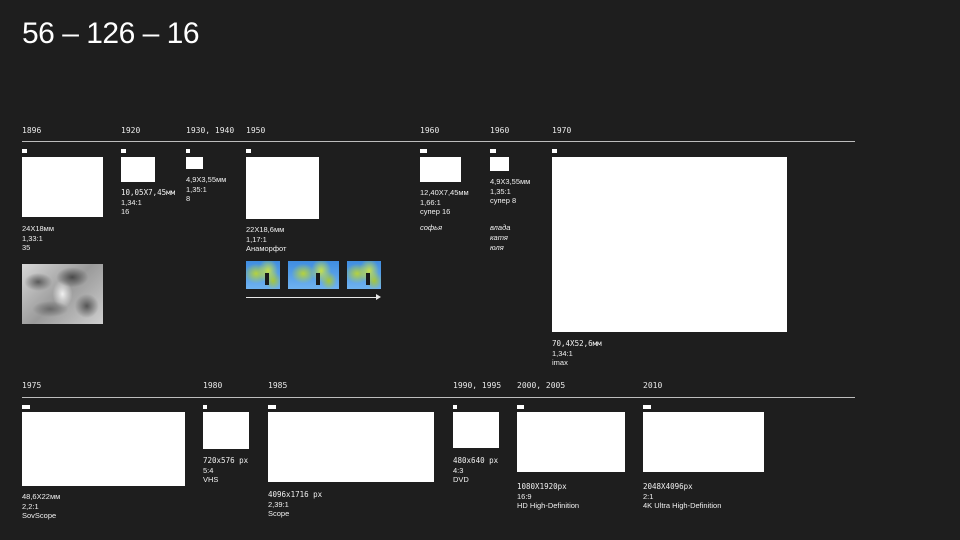 The image size is (960, 540). What do you see at coordinates (103, 449) in the screenshot?
I see `frame-sovscope` at bounding box center [103, 449].